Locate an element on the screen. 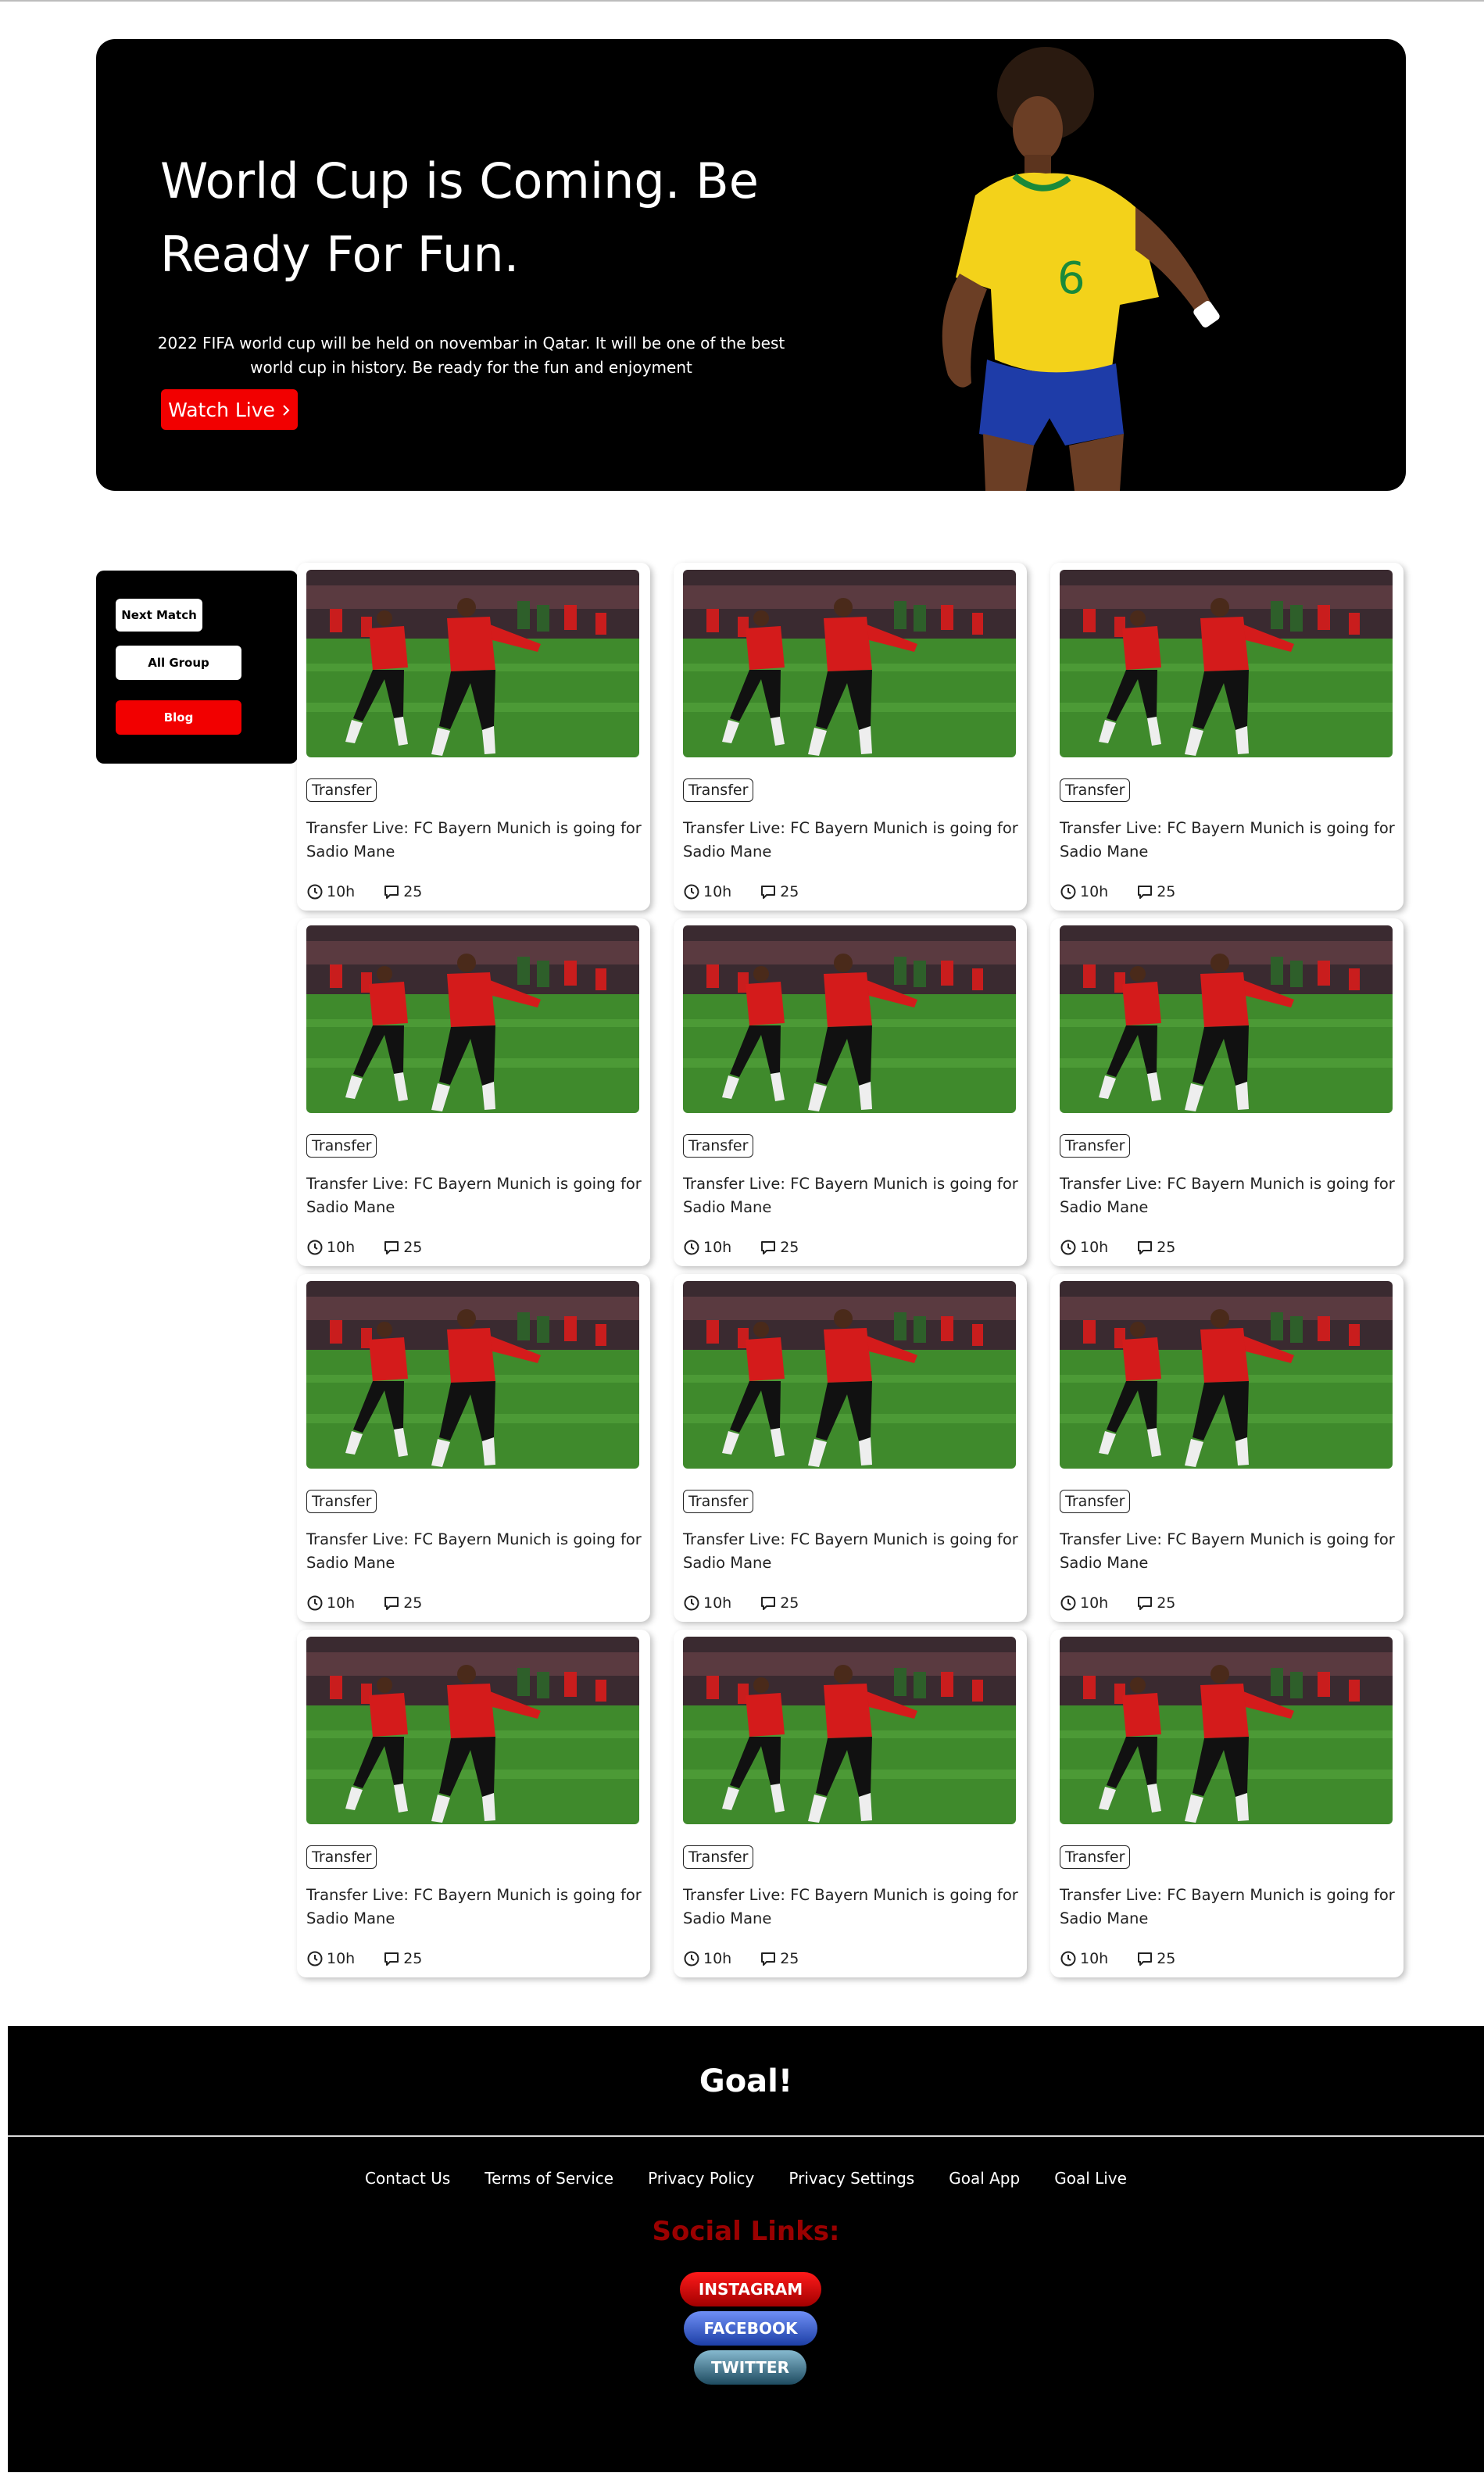 The image size is (1484, 2480). footer-link-privacy-settings: Privacy Settings is located at coordinates (851, 2178).